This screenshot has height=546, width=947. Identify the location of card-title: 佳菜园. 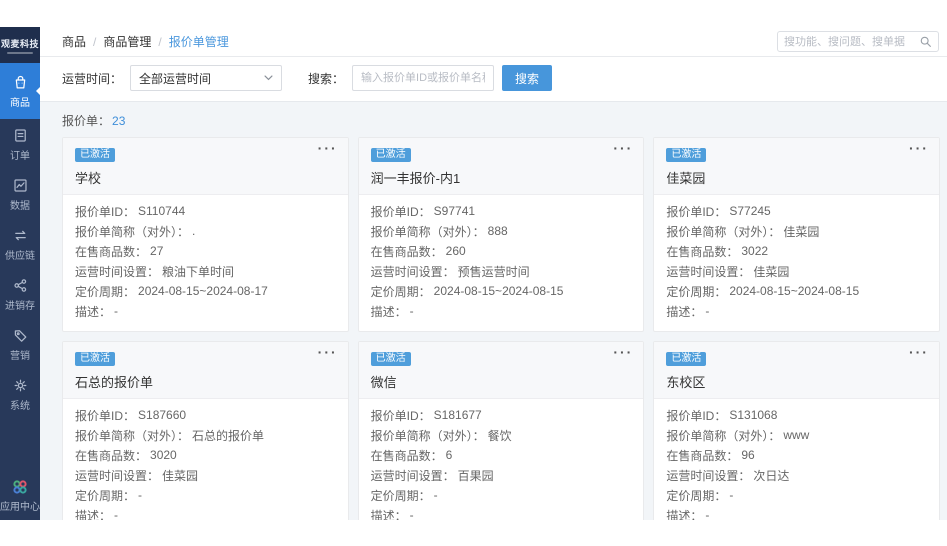
(686, 178).